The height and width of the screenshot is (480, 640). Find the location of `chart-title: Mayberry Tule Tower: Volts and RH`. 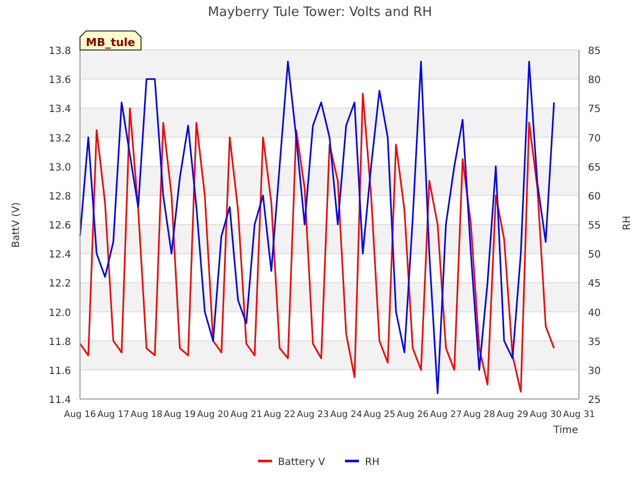

chart-title: Mayberry Tule Tower: Volts and RH is located at coordinates (320, 12).